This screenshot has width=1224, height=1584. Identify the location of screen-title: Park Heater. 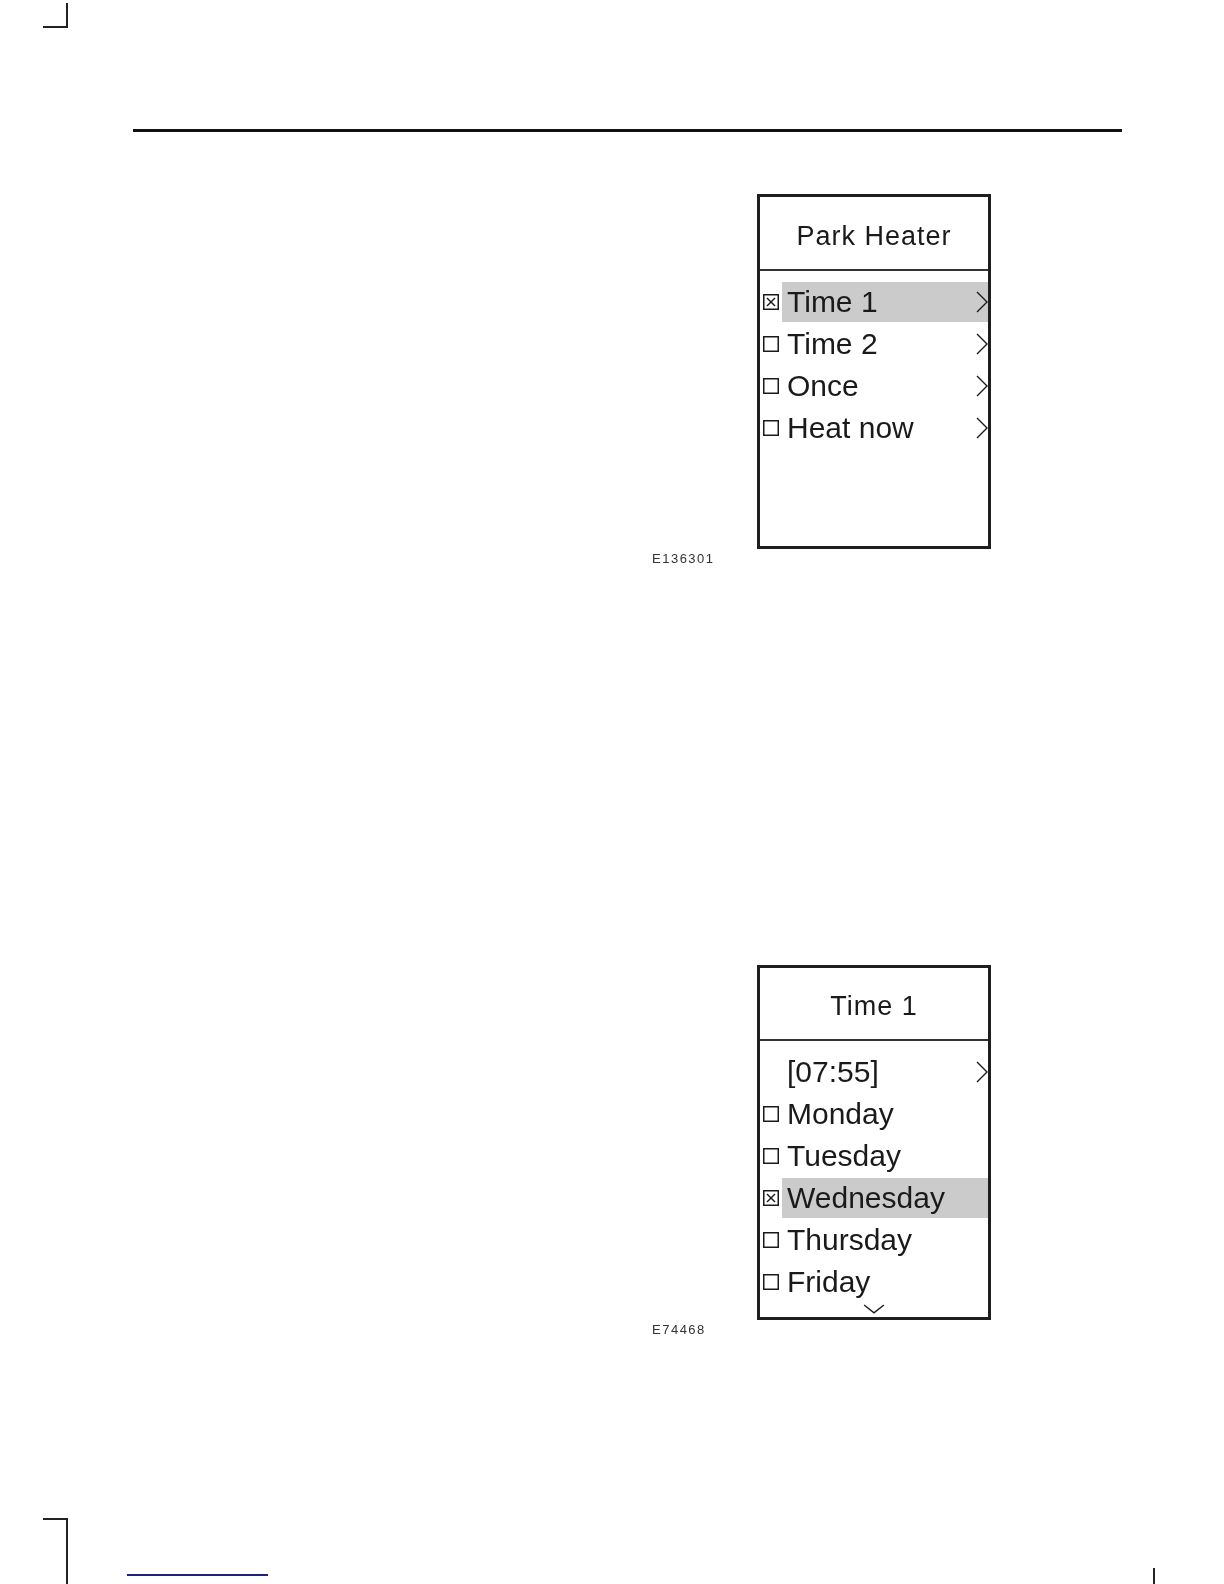
(874, 234).